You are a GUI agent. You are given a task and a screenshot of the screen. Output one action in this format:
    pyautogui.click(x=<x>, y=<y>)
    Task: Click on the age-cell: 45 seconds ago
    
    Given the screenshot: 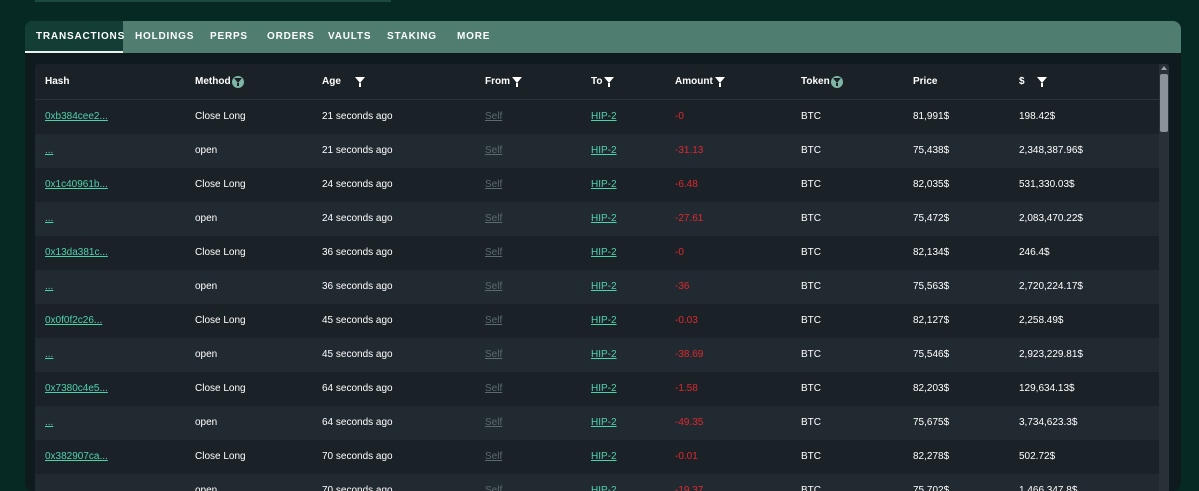 What is the action you would take?
    pyautogui.click(x=357, y=354)
    